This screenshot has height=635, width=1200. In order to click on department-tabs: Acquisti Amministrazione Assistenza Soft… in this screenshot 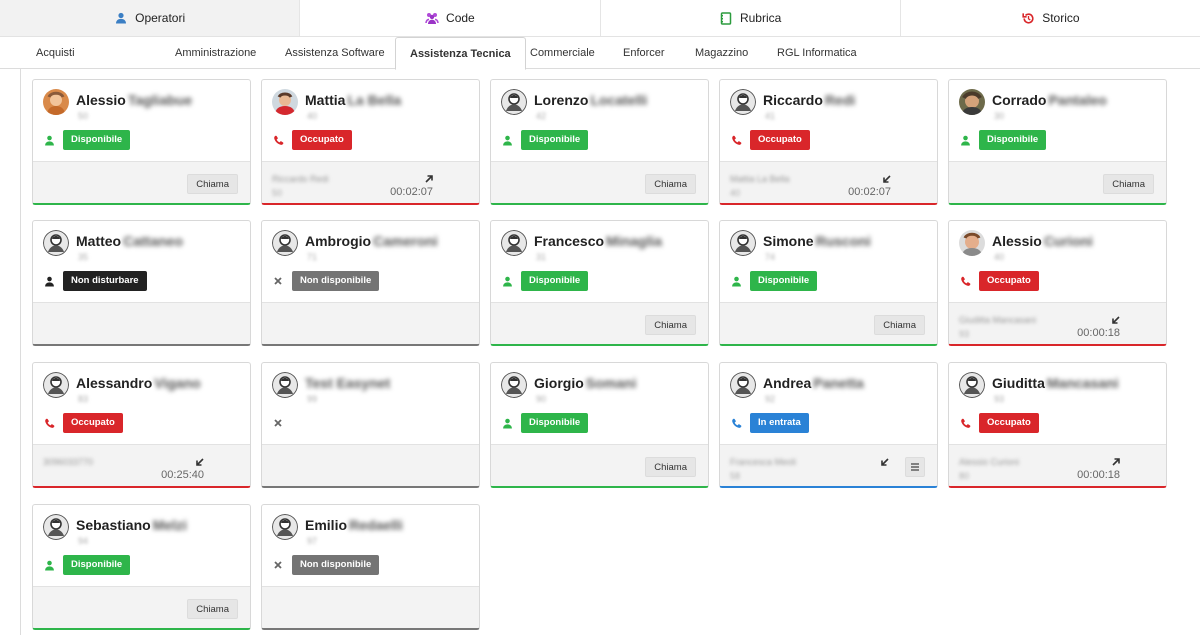, I will do `click(600, 53)`.